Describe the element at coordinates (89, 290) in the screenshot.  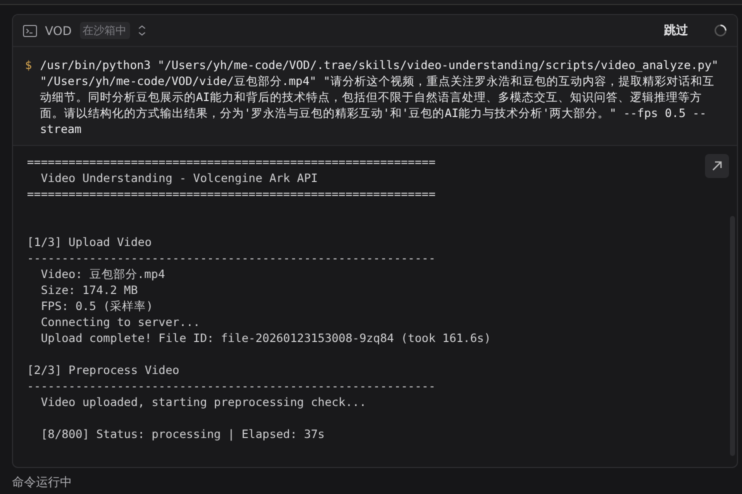
I see `output-line: Size: 174.2 MB` at that location.